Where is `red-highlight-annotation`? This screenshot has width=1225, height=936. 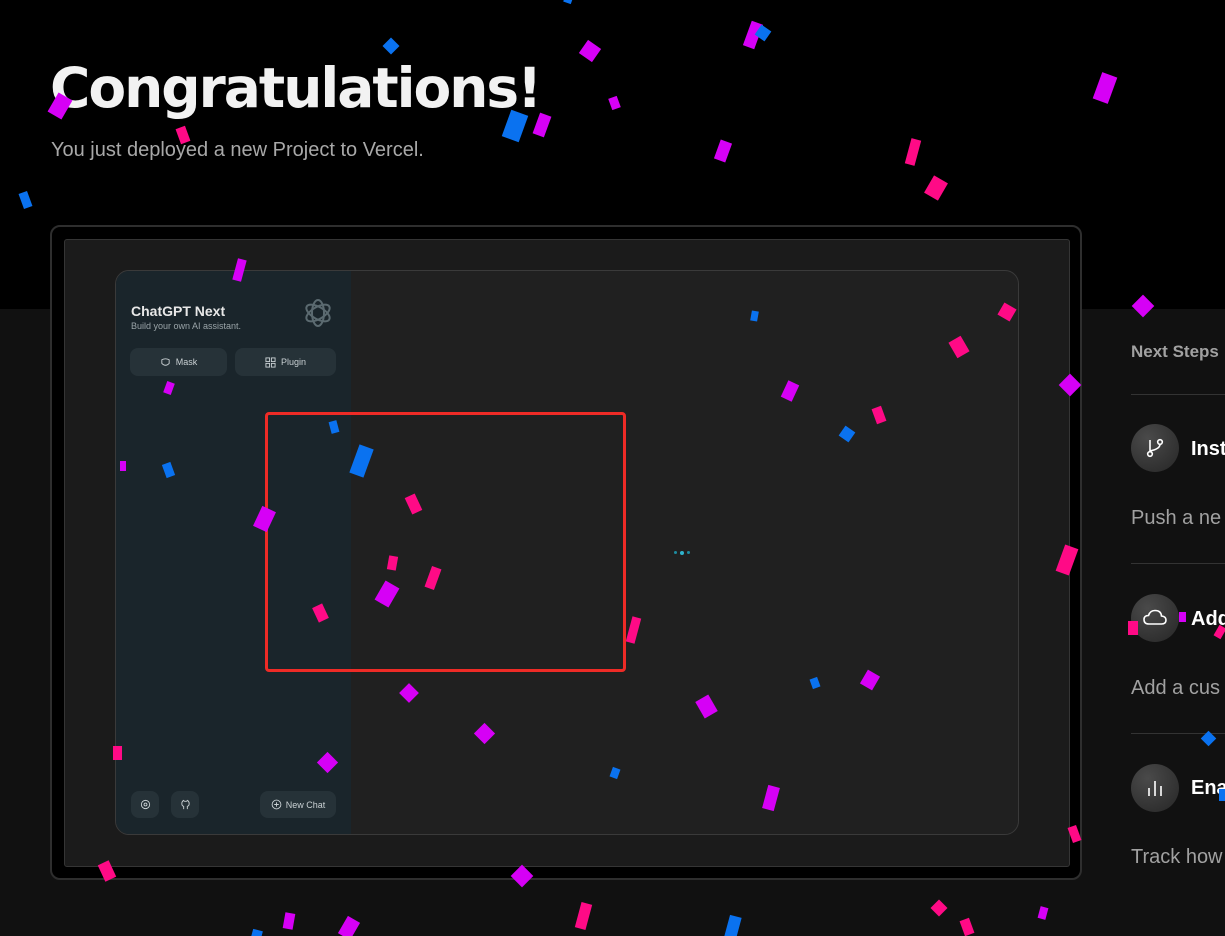 red-highlight-annotation is located at coordinates (445, 542).